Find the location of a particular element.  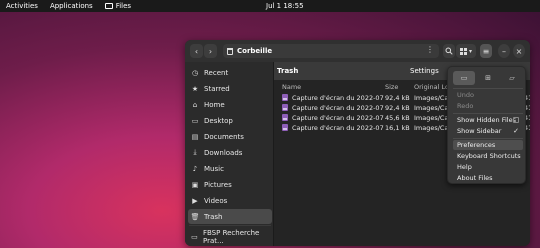

folder-icon is located at coordinates (108, 6).